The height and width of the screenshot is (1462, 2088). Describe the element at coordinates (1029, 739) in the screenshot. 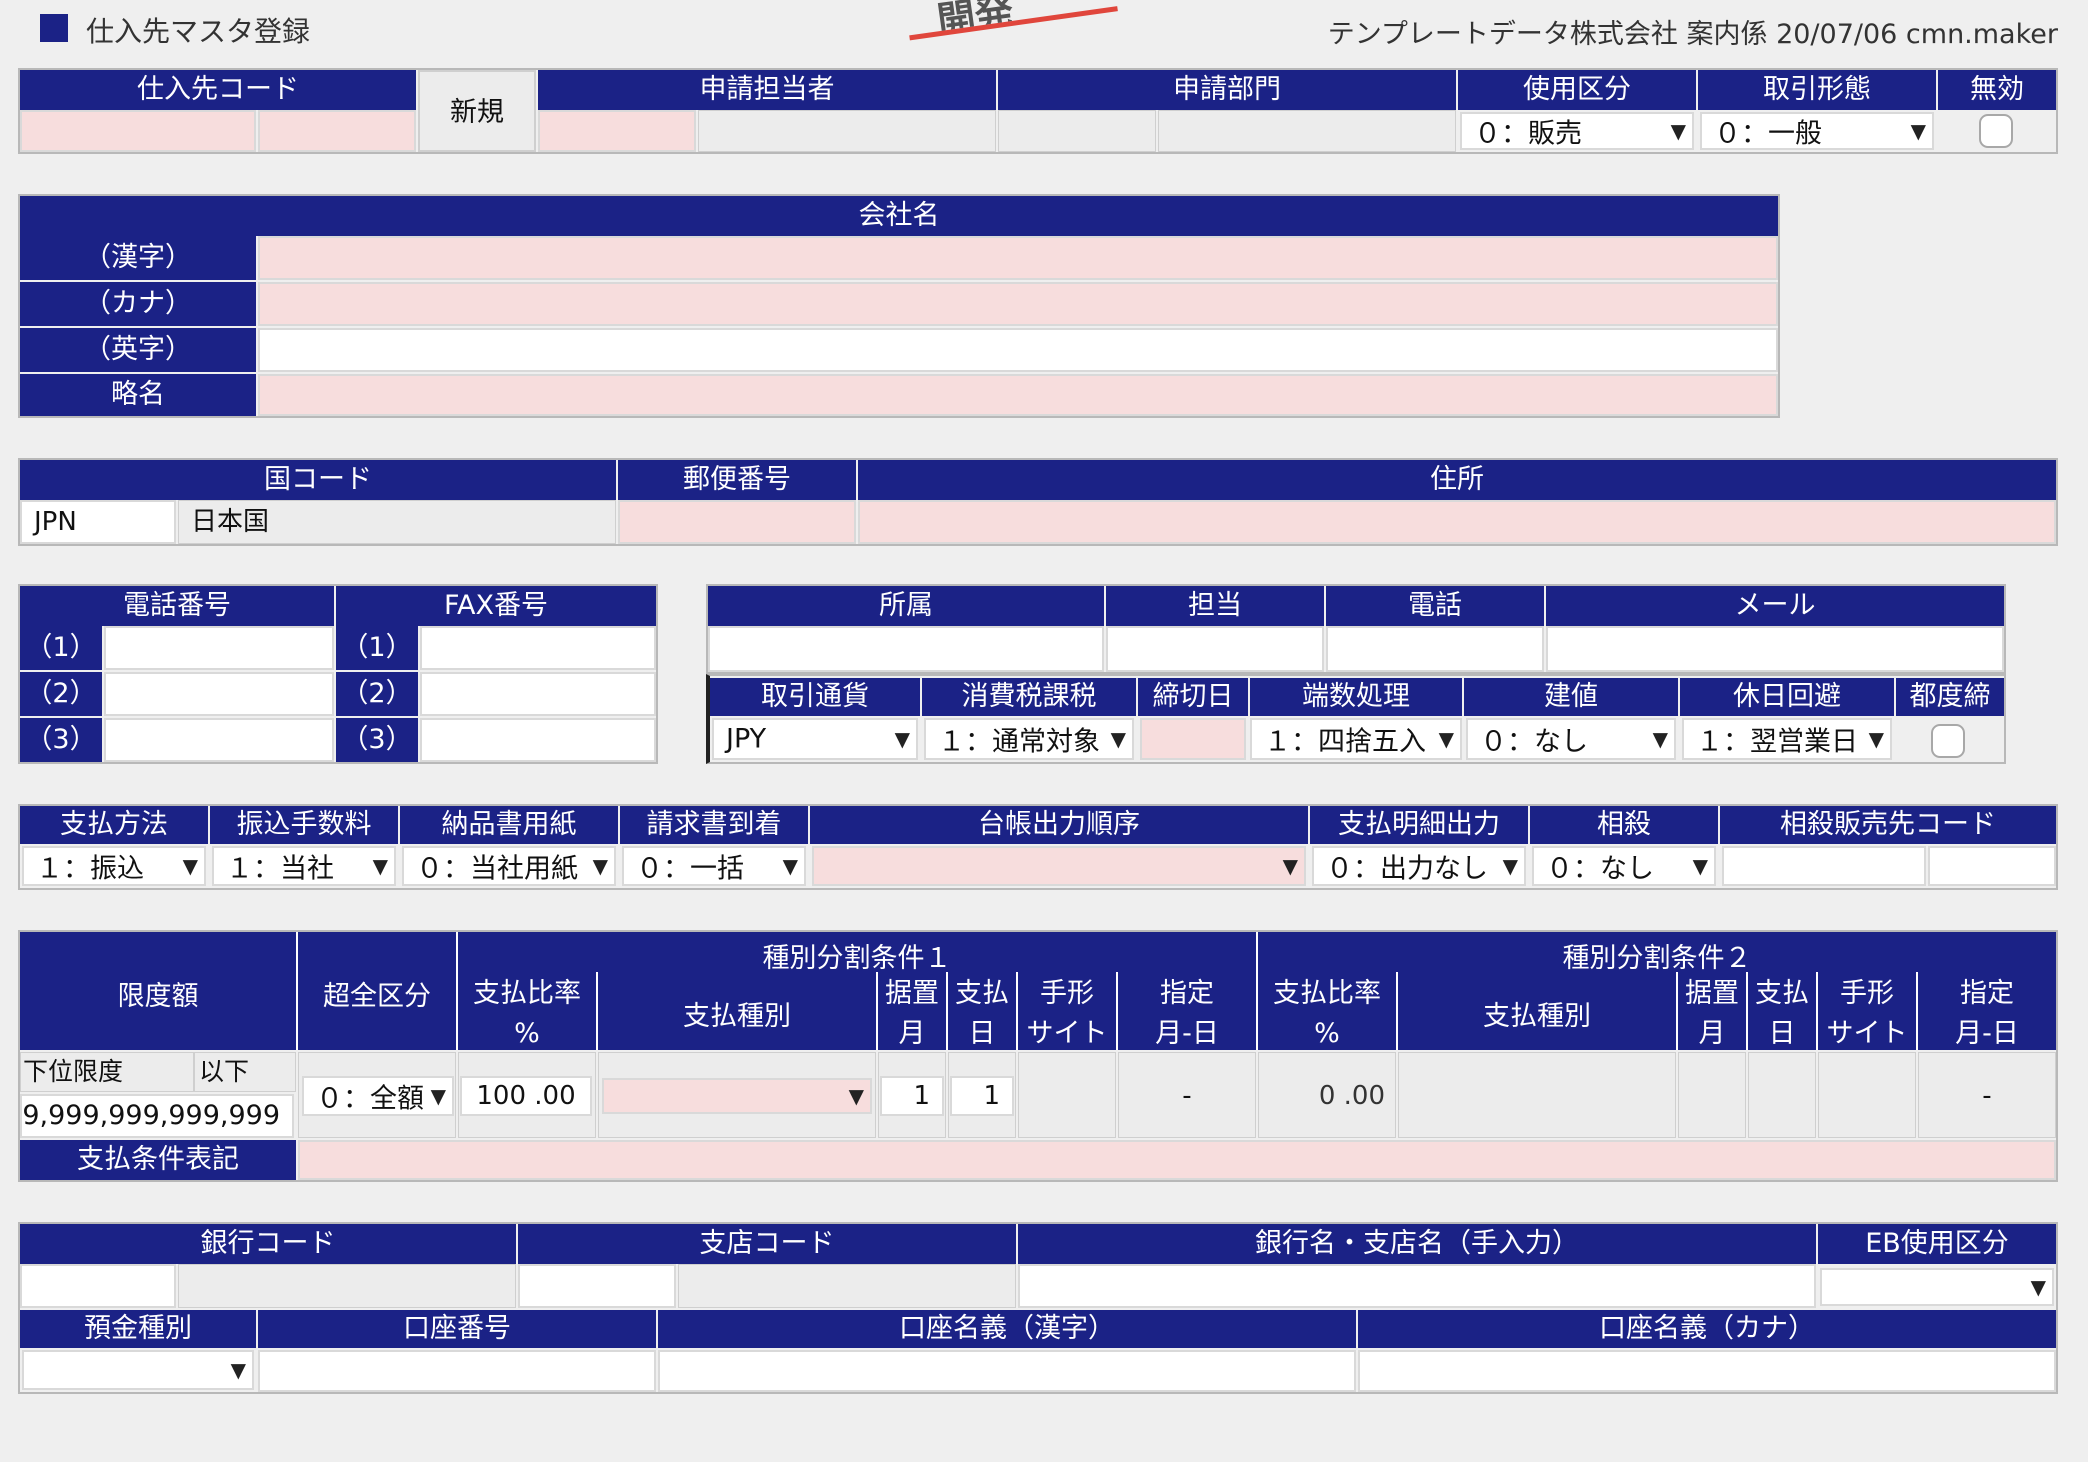

I see `tax-select: １：通常対象 ▼` at that location.